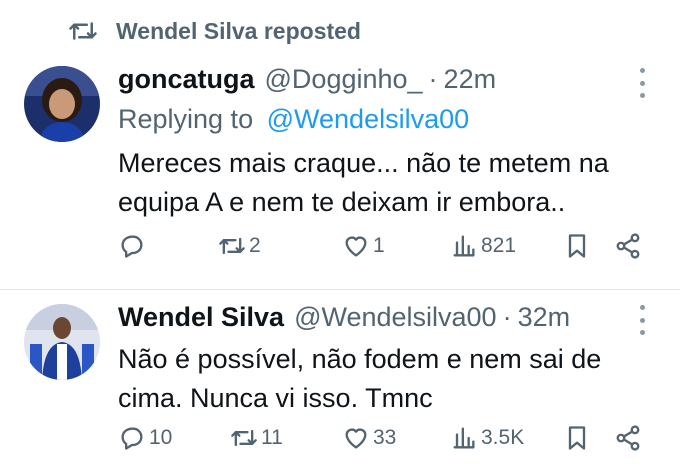 Image resolution: width=680 pixels, height=475 pixels. Describe the element at coordinates (503, 437) in the screenshot. I see `views-count: 3.5K` at that location.